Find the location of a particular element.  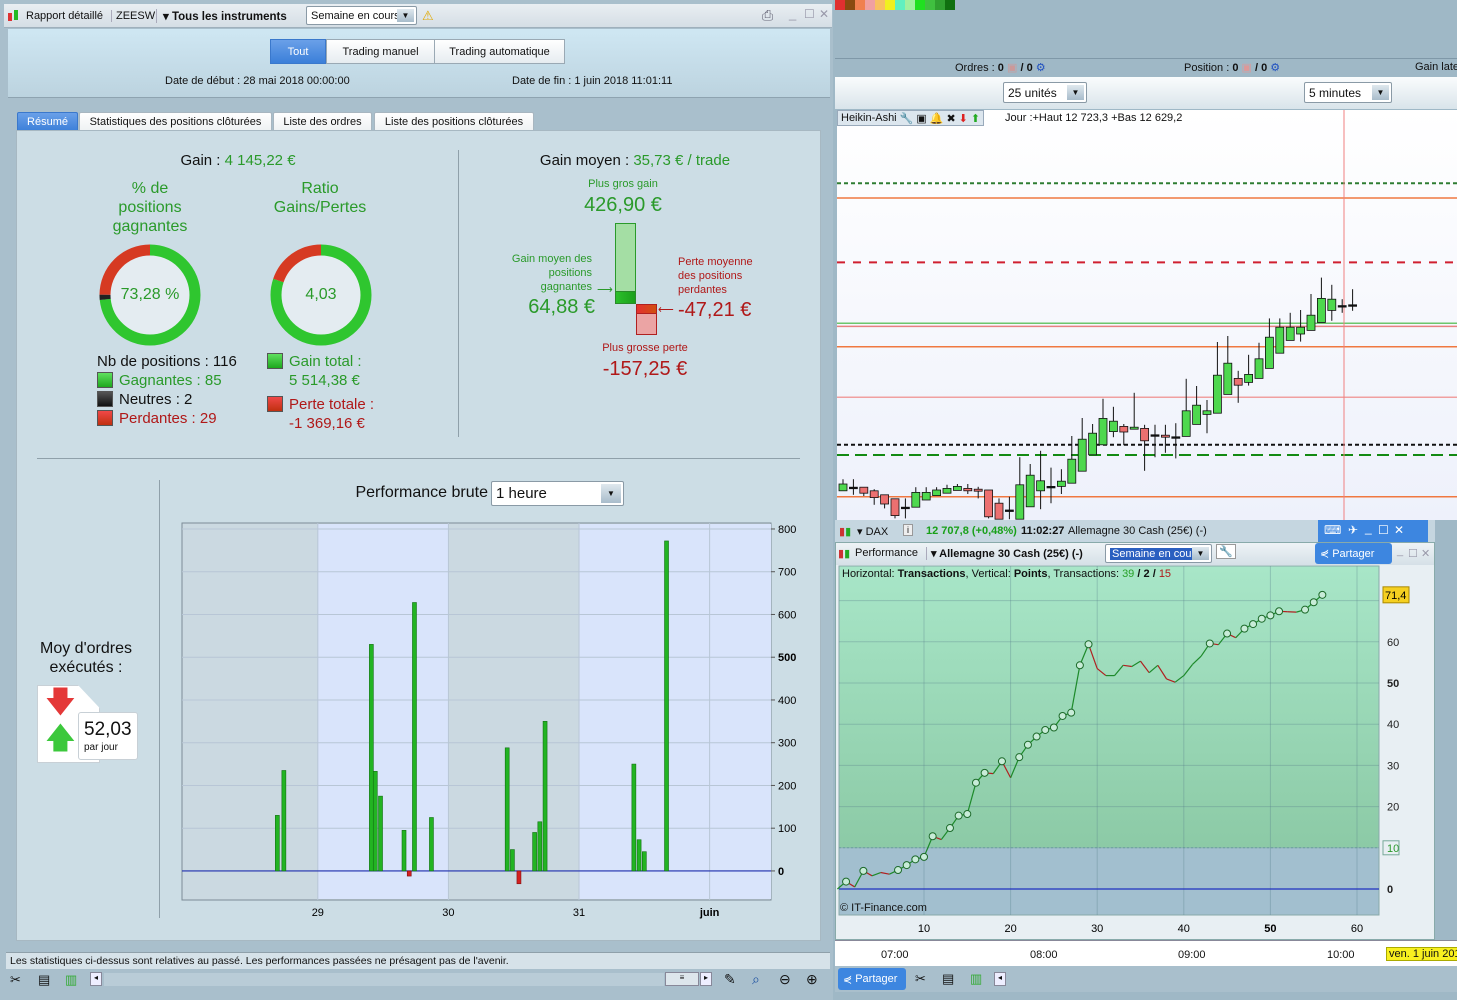

mode-tab-auto: Trading automatique is located at coordinates (499, 51).